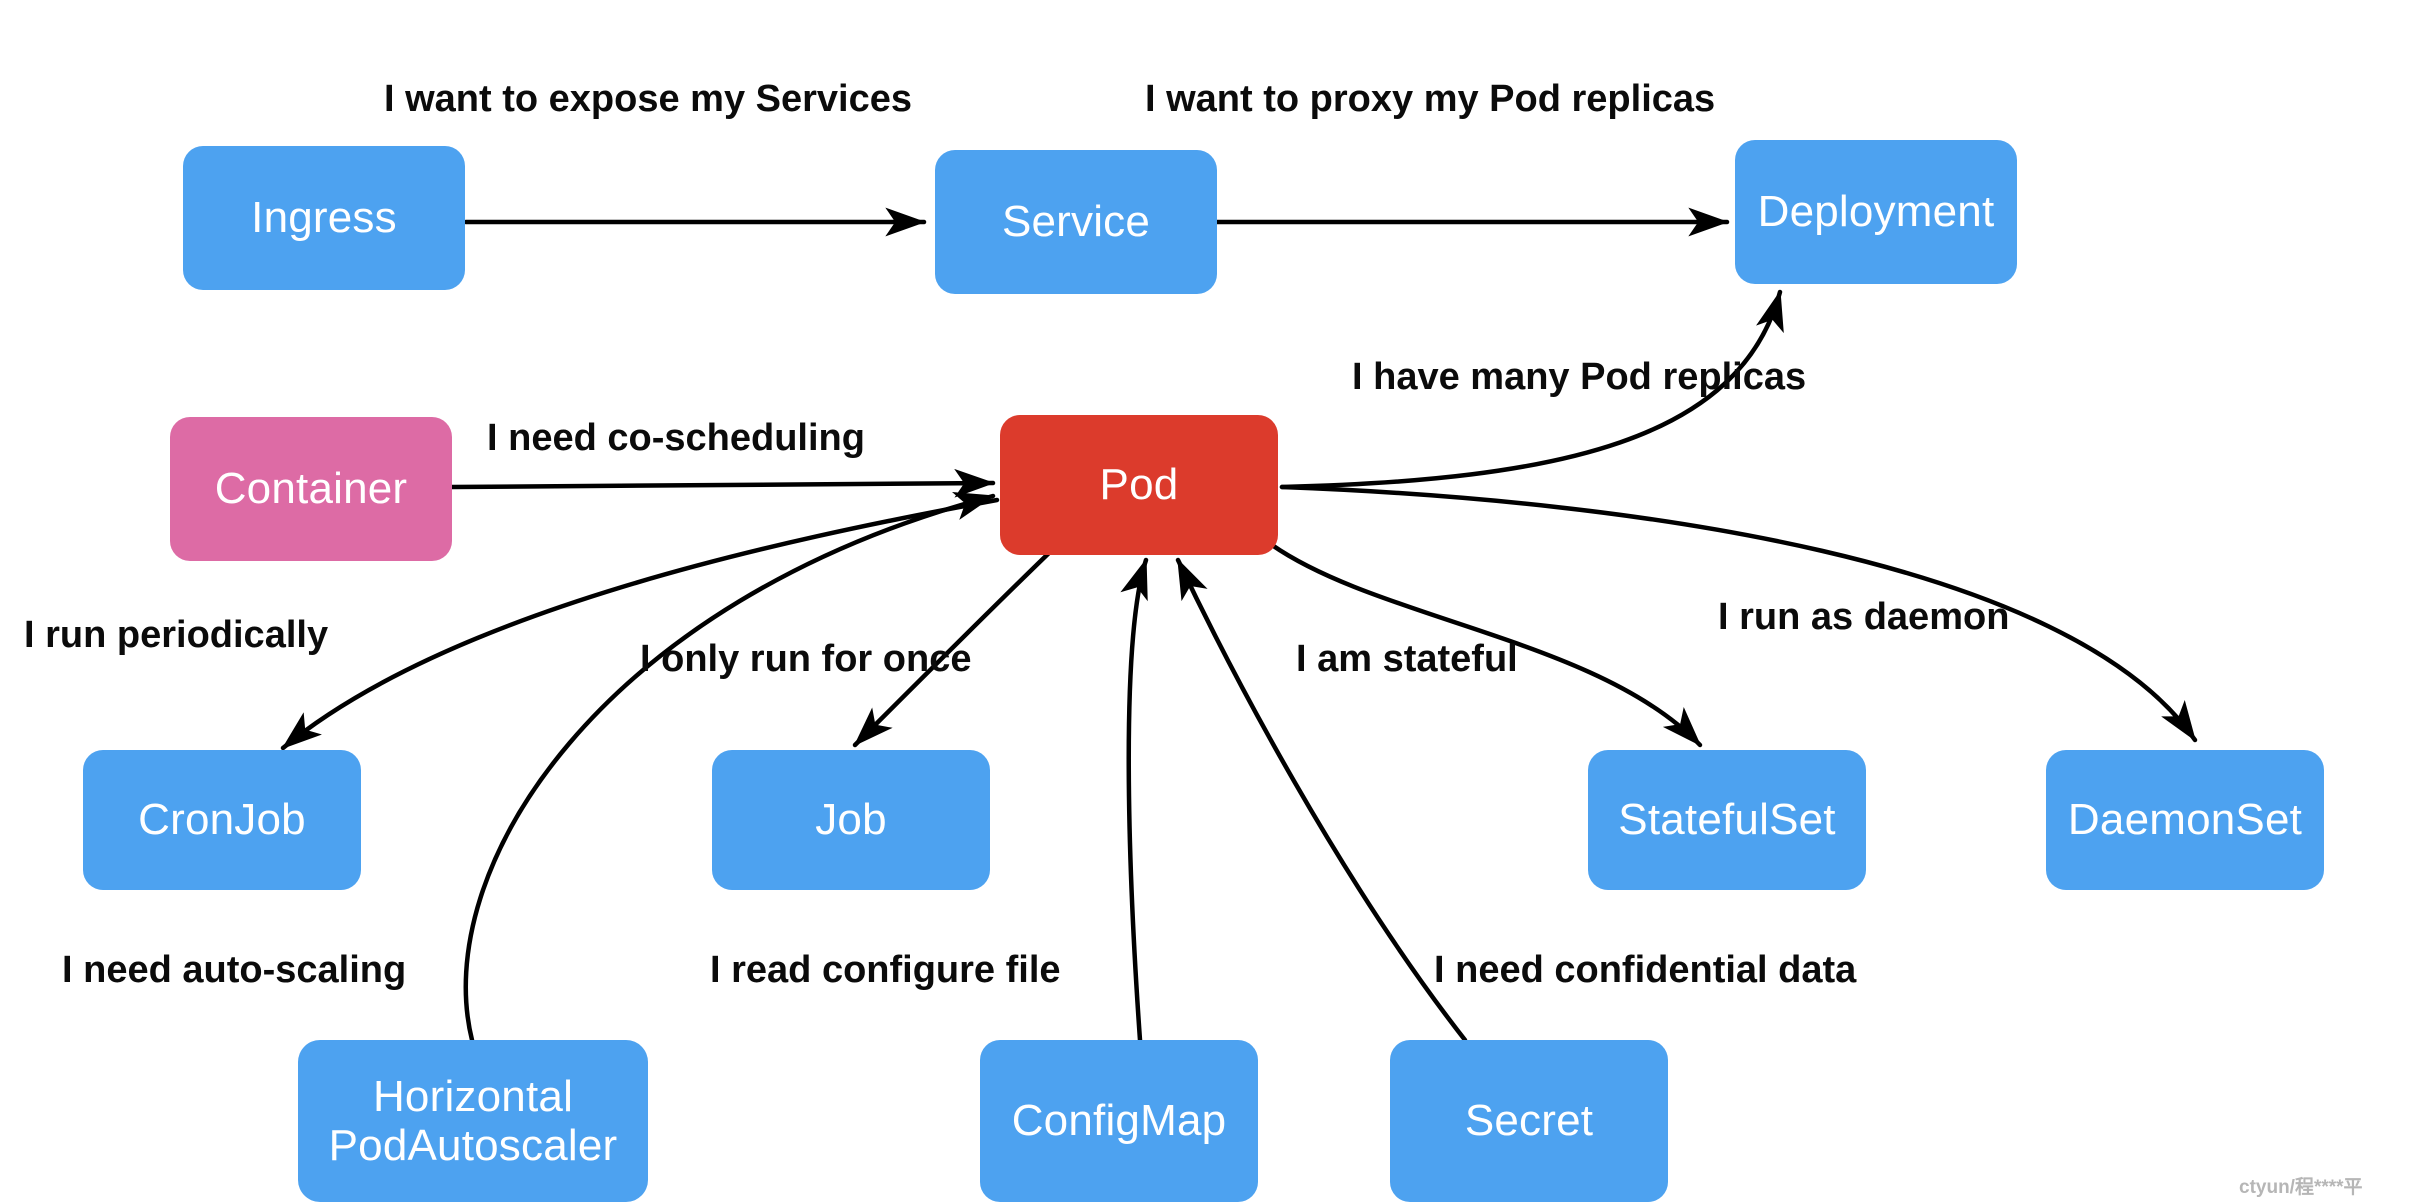  I want to click on node-statefulset-label: StatefulSet, so click(1727, 820).